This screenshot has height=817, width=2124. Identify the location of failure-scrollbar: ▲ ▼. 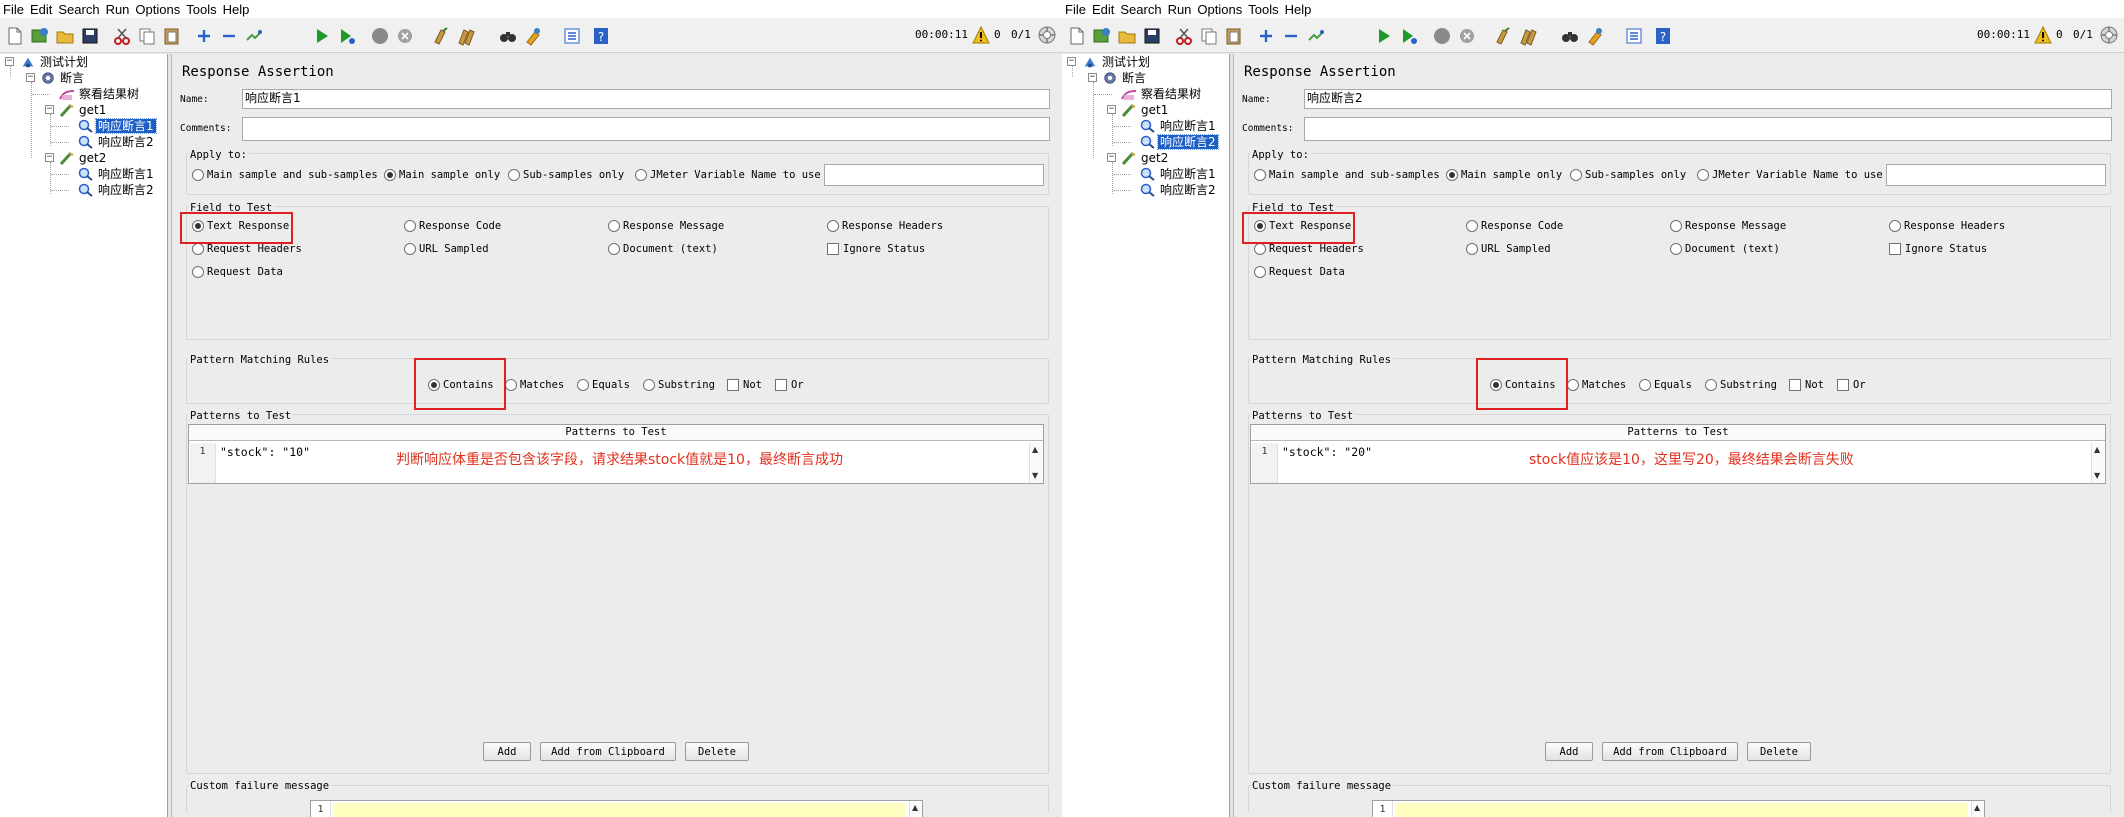
(1977, 809).